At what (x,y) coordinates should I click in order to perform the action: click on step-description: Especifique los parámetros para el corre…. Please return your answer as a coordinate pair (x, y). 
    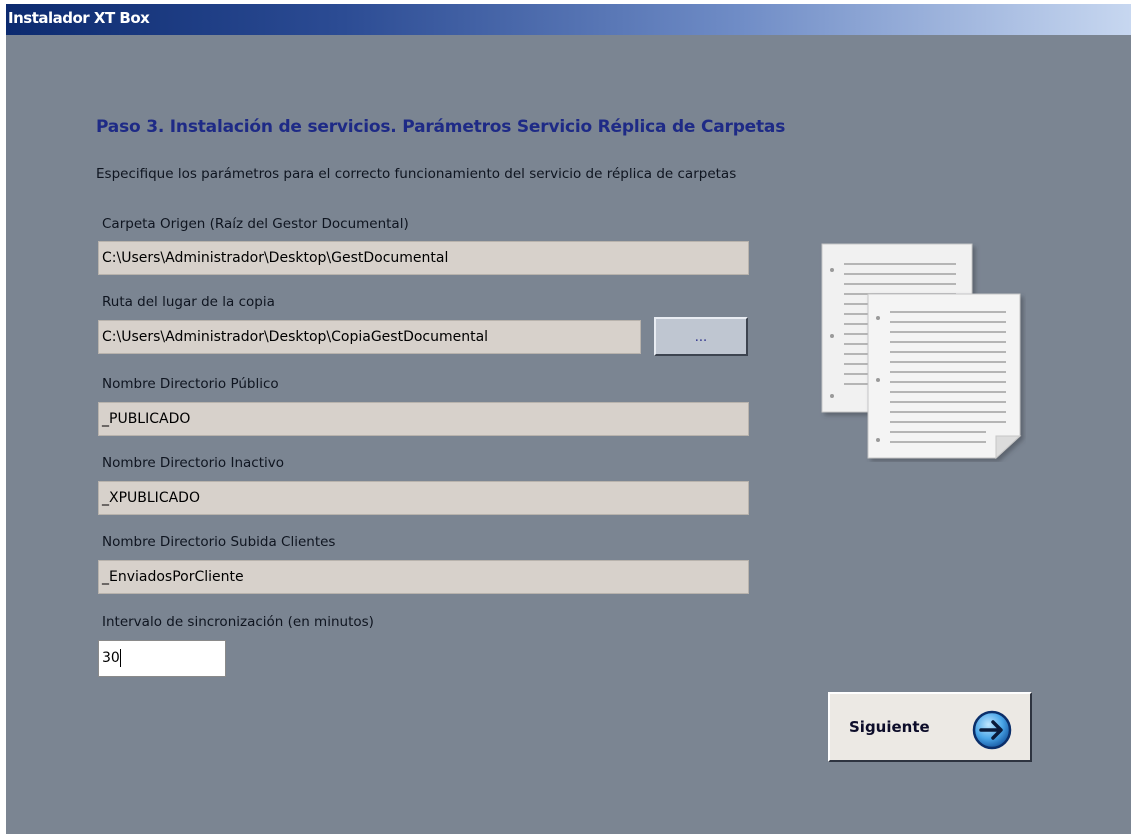
    Looking at the image, I should click on (416, 174).